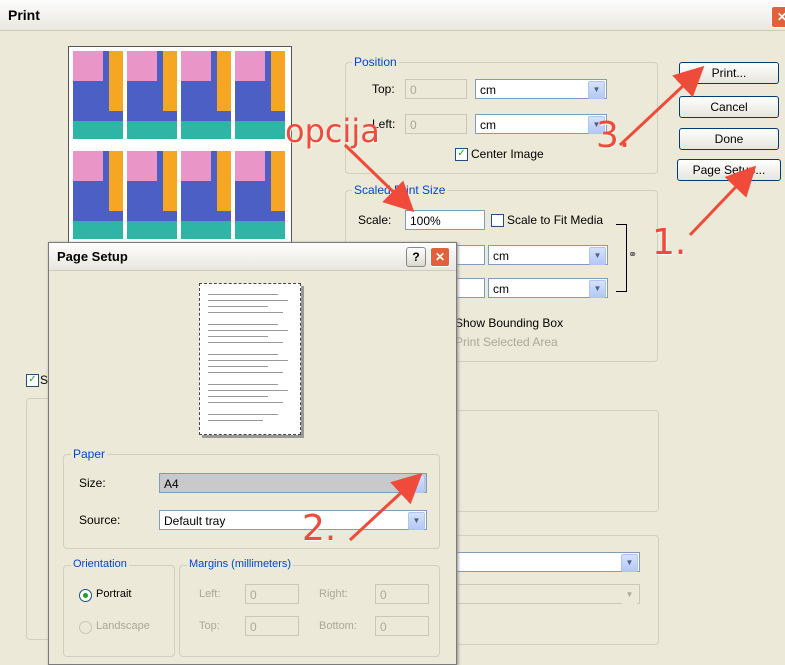 Image resolution: width=785 pixels, height=665 pixels. Describe the element at coordinates (180, 146) in the screenshot. I see `print-preview` at that location.